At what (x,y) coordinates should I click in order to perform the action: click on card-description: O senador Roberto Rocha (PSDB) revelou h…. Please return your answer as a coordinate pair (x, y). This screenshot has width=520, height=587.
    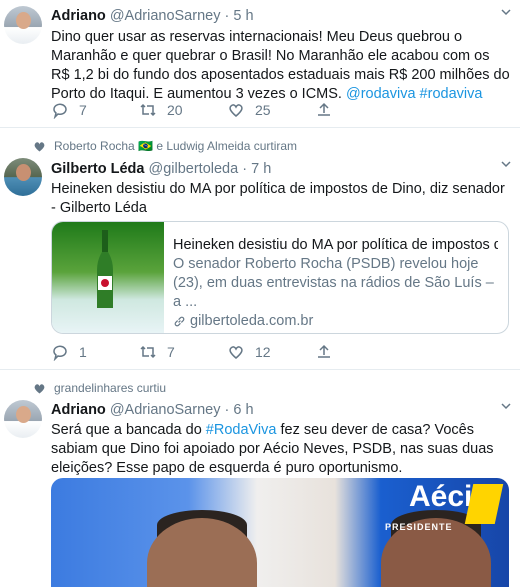
    Looking at the image, I should click on (333, 283).